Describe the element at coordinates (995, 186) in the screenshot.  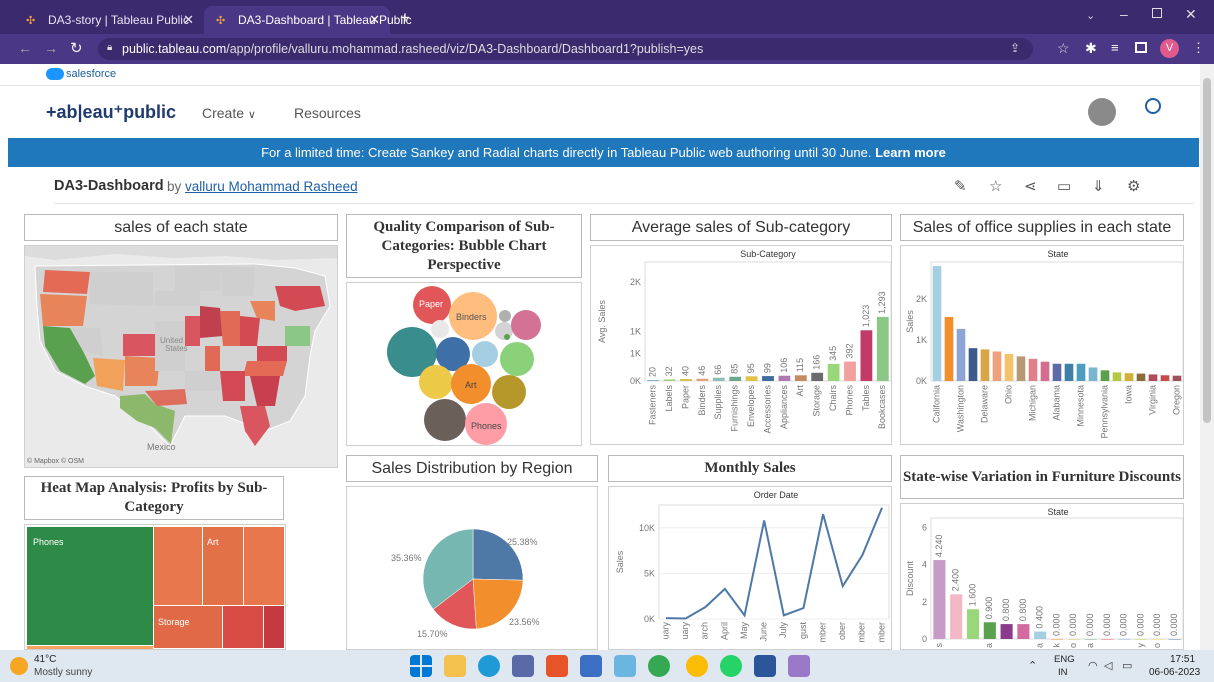
I see `favorite-star-icon: ☆` at that location.